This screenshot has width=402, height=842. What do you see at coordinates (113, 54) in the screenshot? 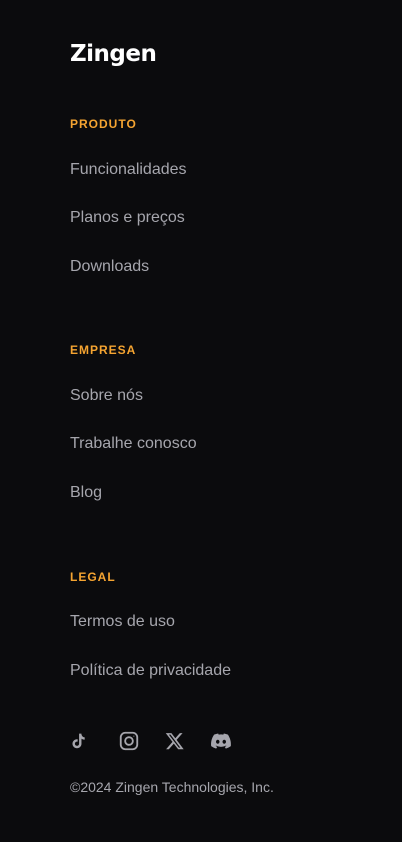
I see `brand-logo: Zingen` at bounding box center [113, 54].